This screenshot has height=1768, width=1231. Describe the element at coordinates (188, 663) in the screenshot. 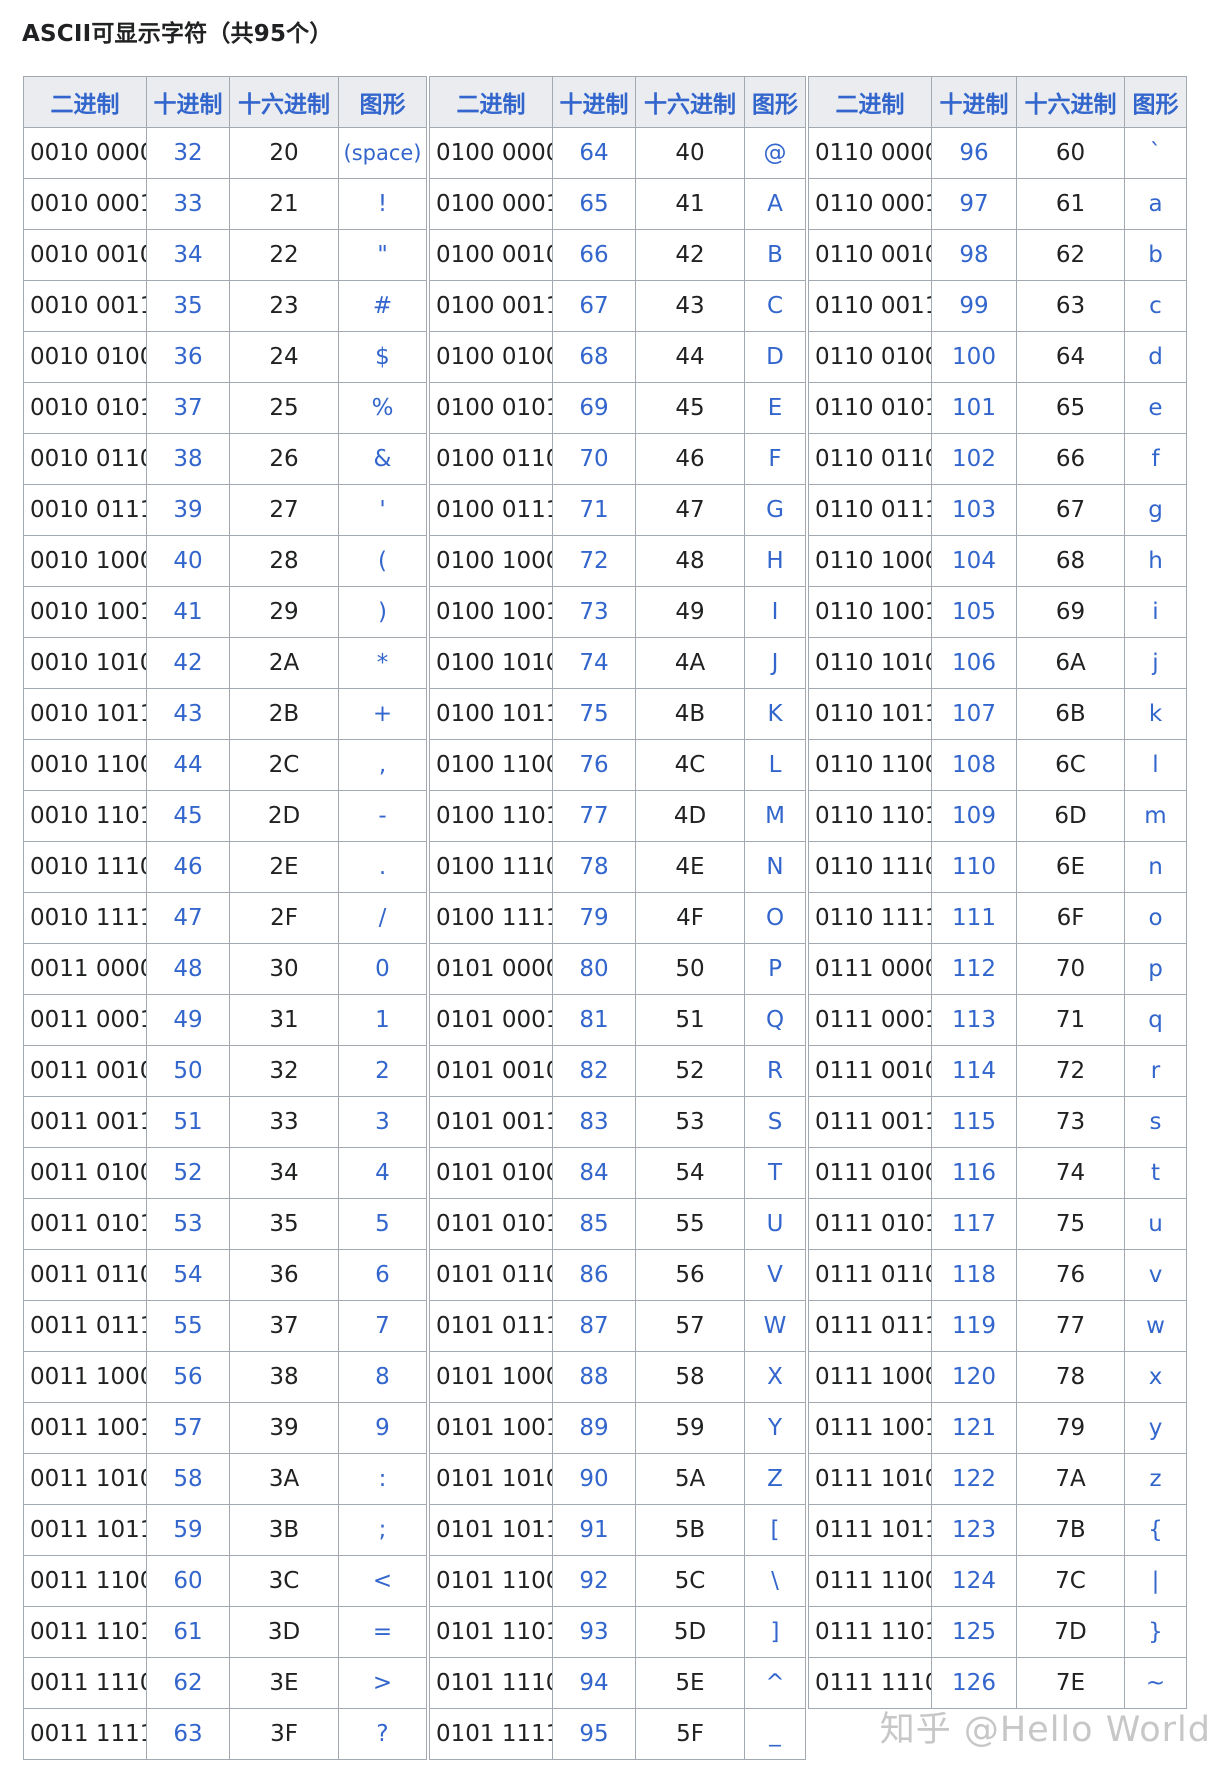

I see `decimal-link: 42` at that location.